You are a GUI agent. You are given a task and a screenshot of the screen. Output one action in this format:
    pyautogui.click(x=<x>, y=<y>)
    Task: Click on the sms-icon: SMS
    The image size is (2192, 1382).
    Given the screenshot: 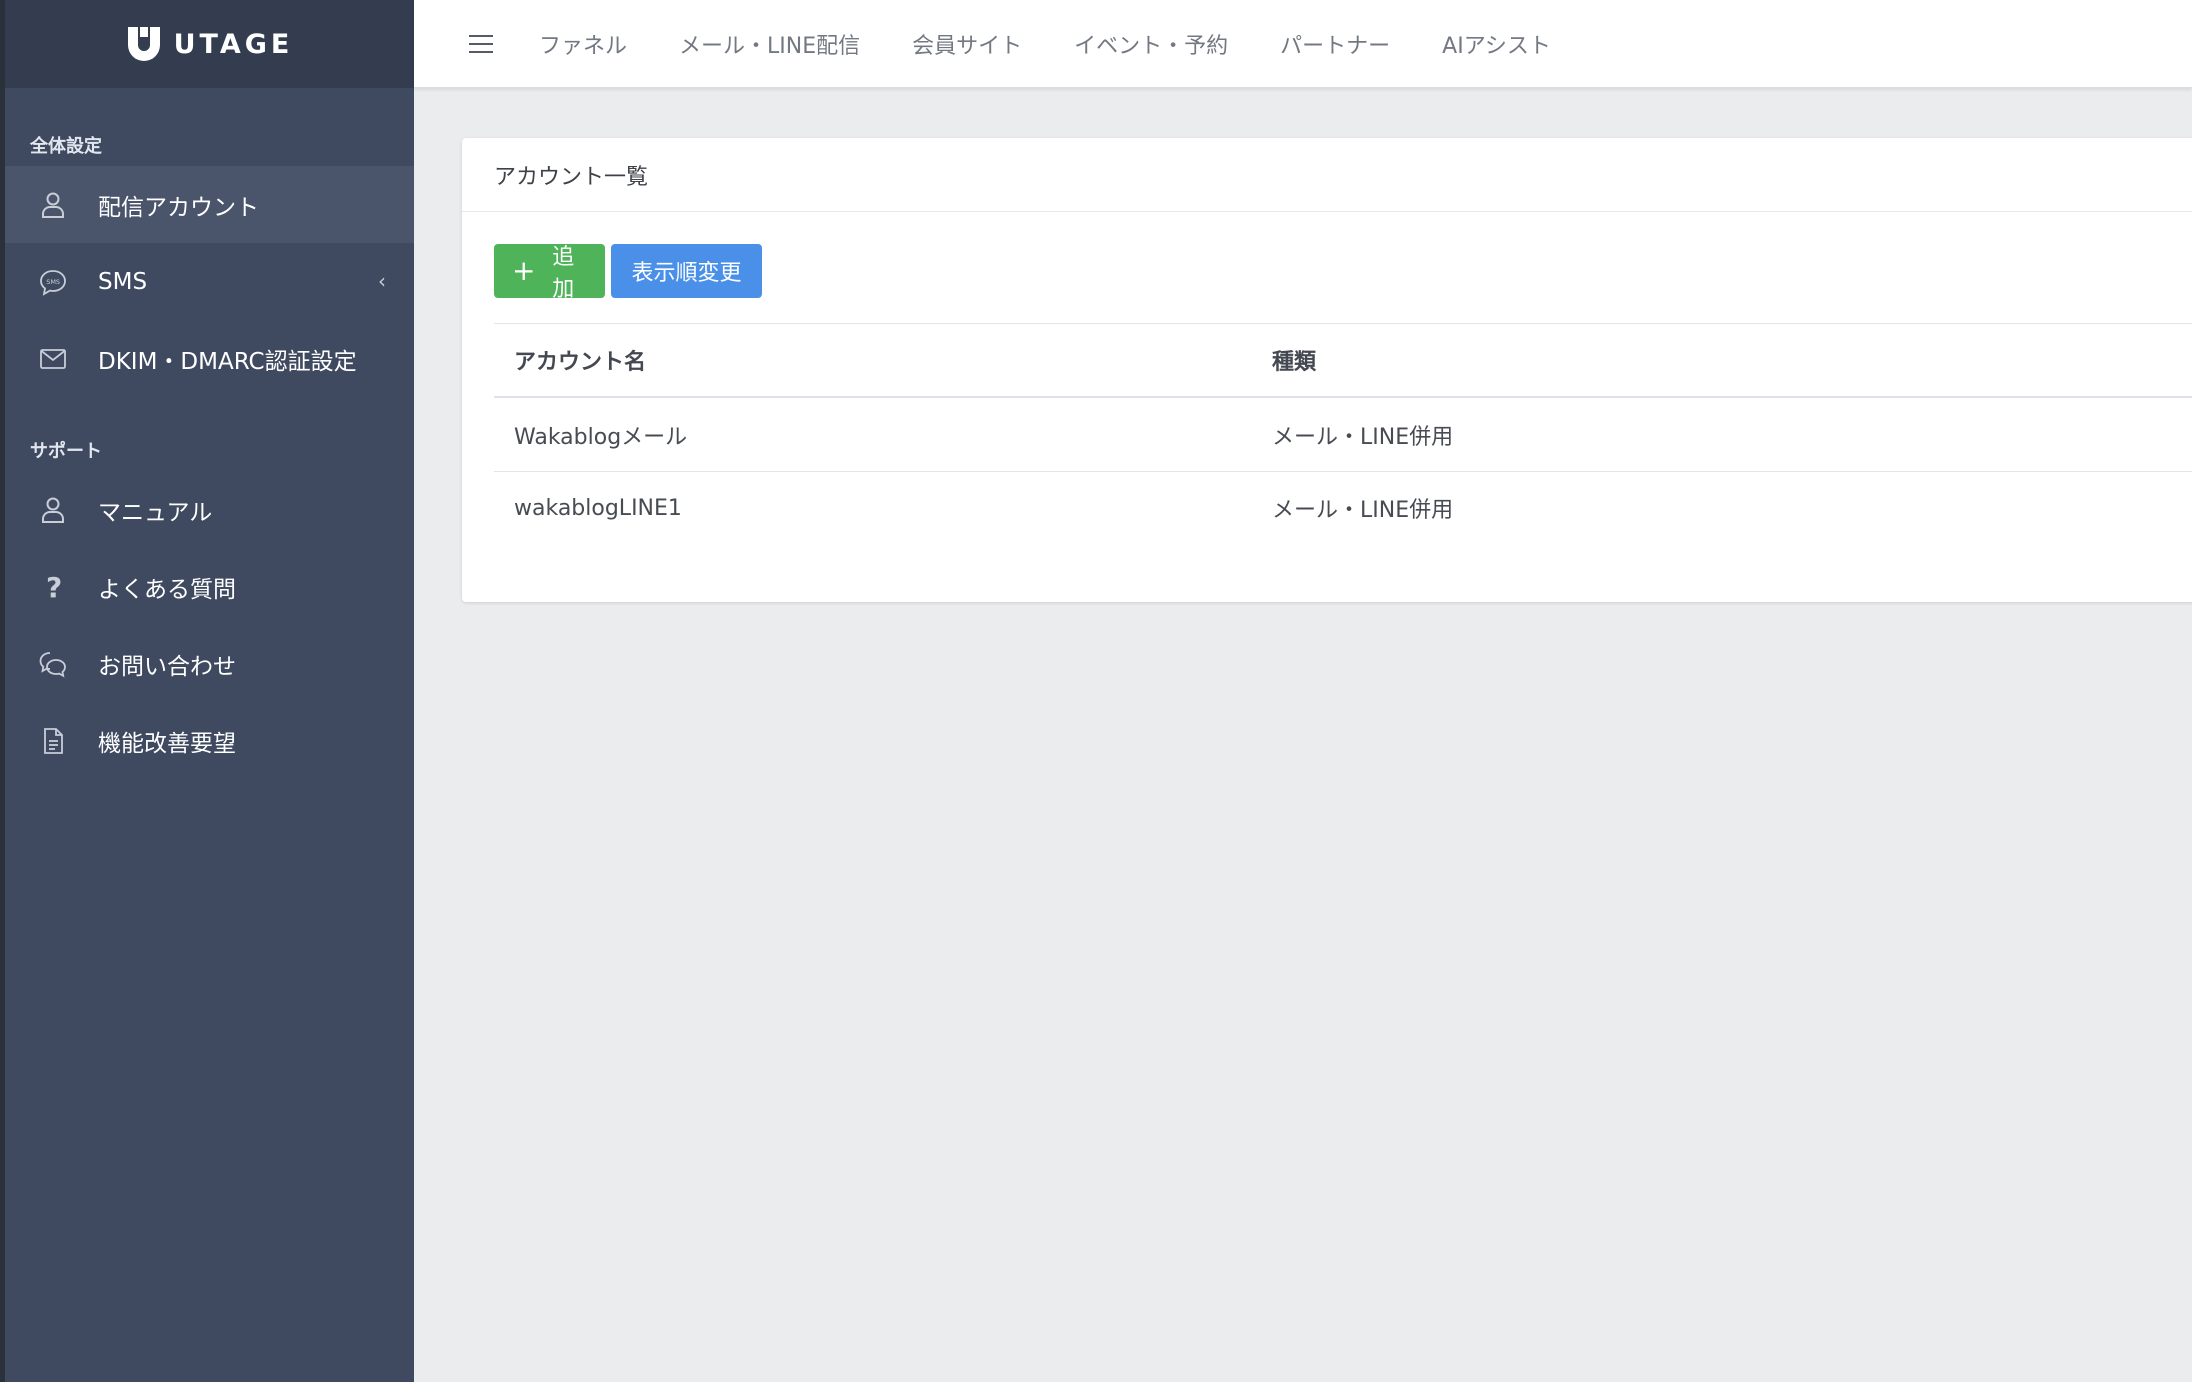 What is the action you would take?
    pyautogui.click(x=53, y=282)
    